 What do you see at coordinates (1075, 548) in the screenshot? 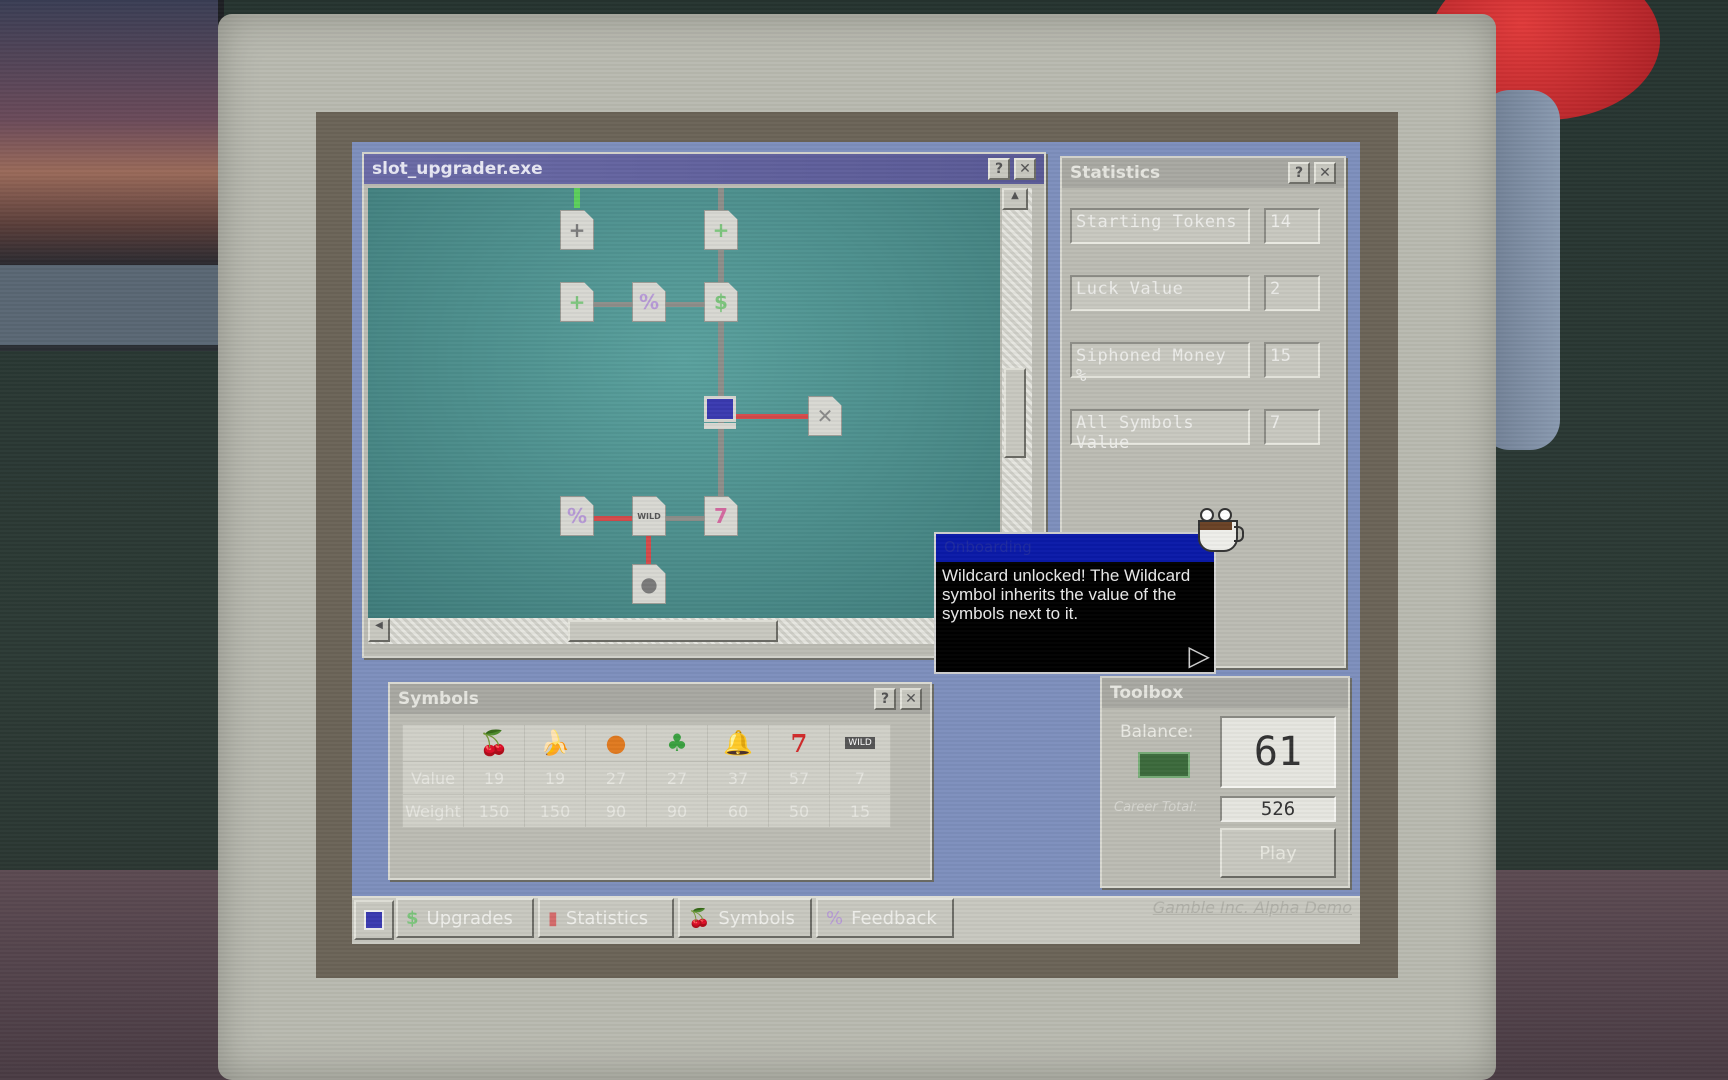
I see `tooltip-title: Onboarding` at bounding box center [1075, 548].